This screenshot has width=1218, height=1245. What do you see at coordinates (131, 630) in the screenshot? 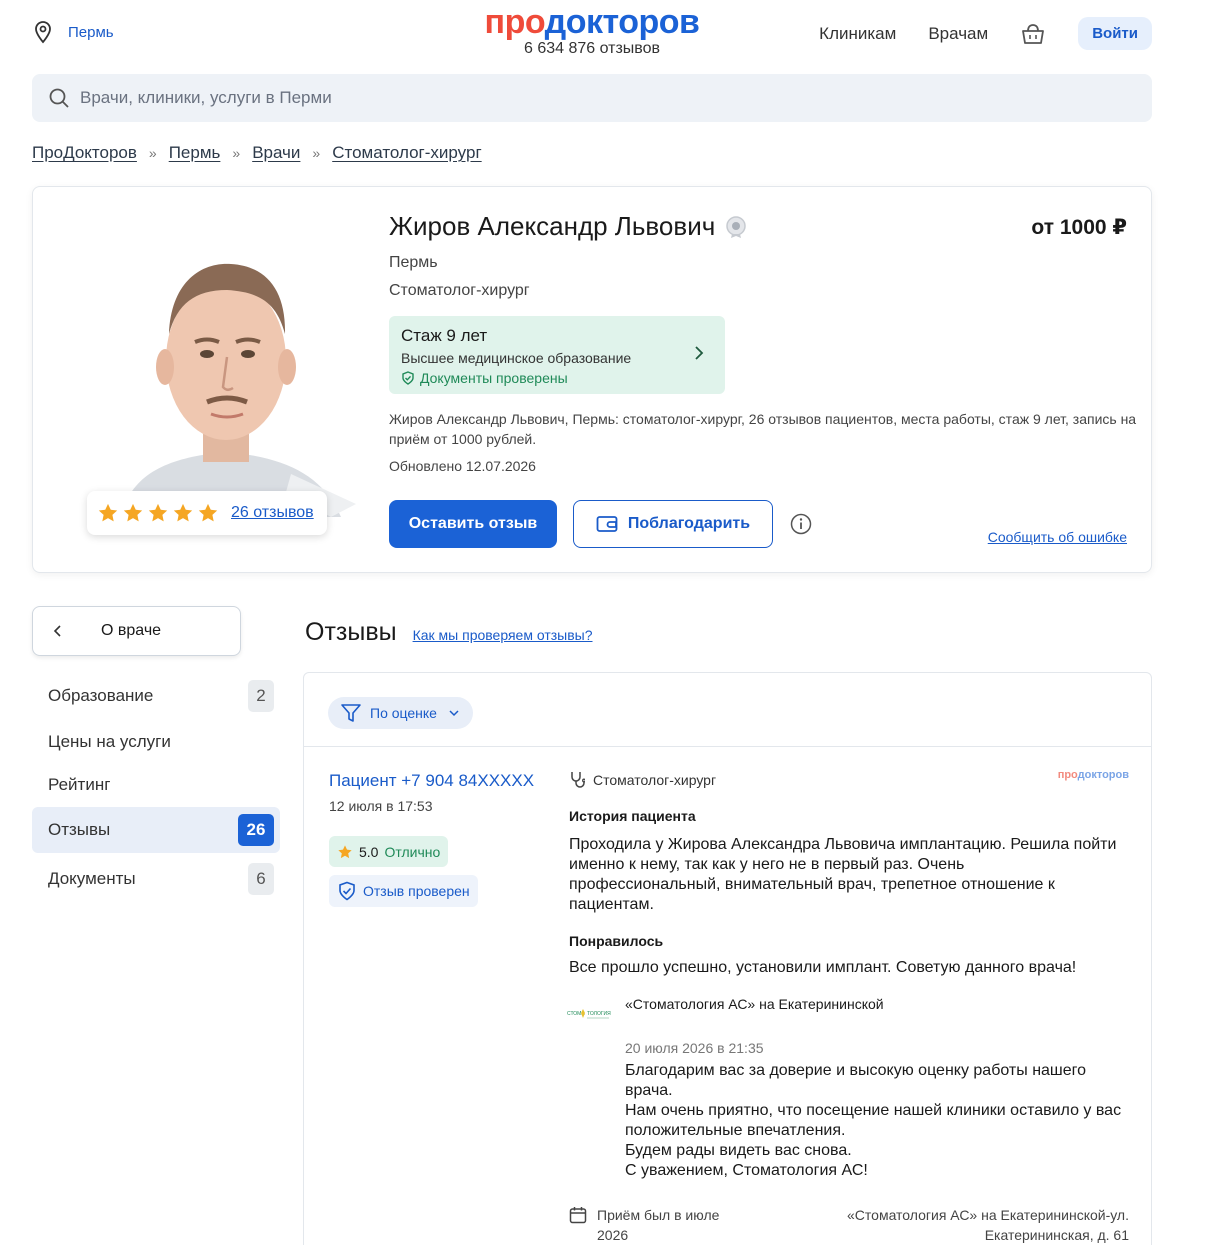
I see `about-doctor-label: О враче` at bounding box center [131, 630].